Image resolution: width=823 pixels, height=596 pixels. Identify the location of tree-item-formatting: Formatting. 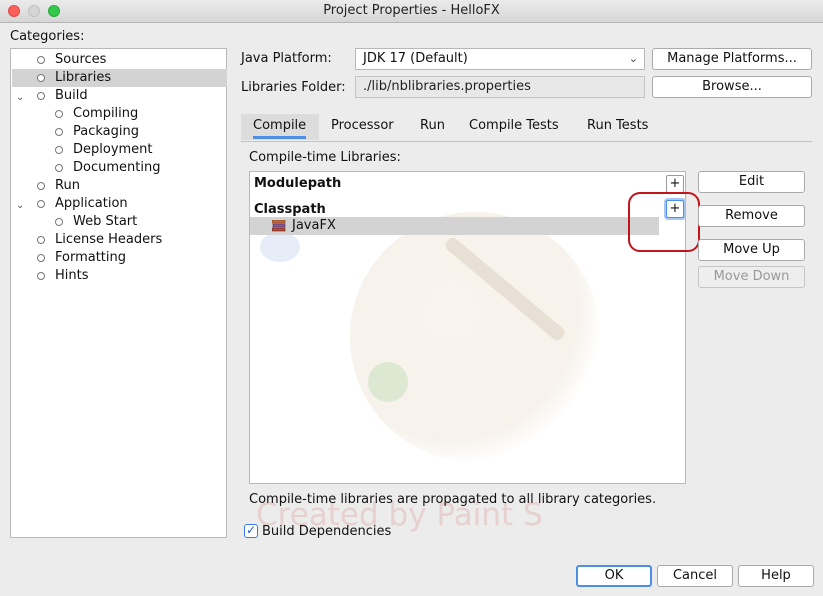
(118, 258).